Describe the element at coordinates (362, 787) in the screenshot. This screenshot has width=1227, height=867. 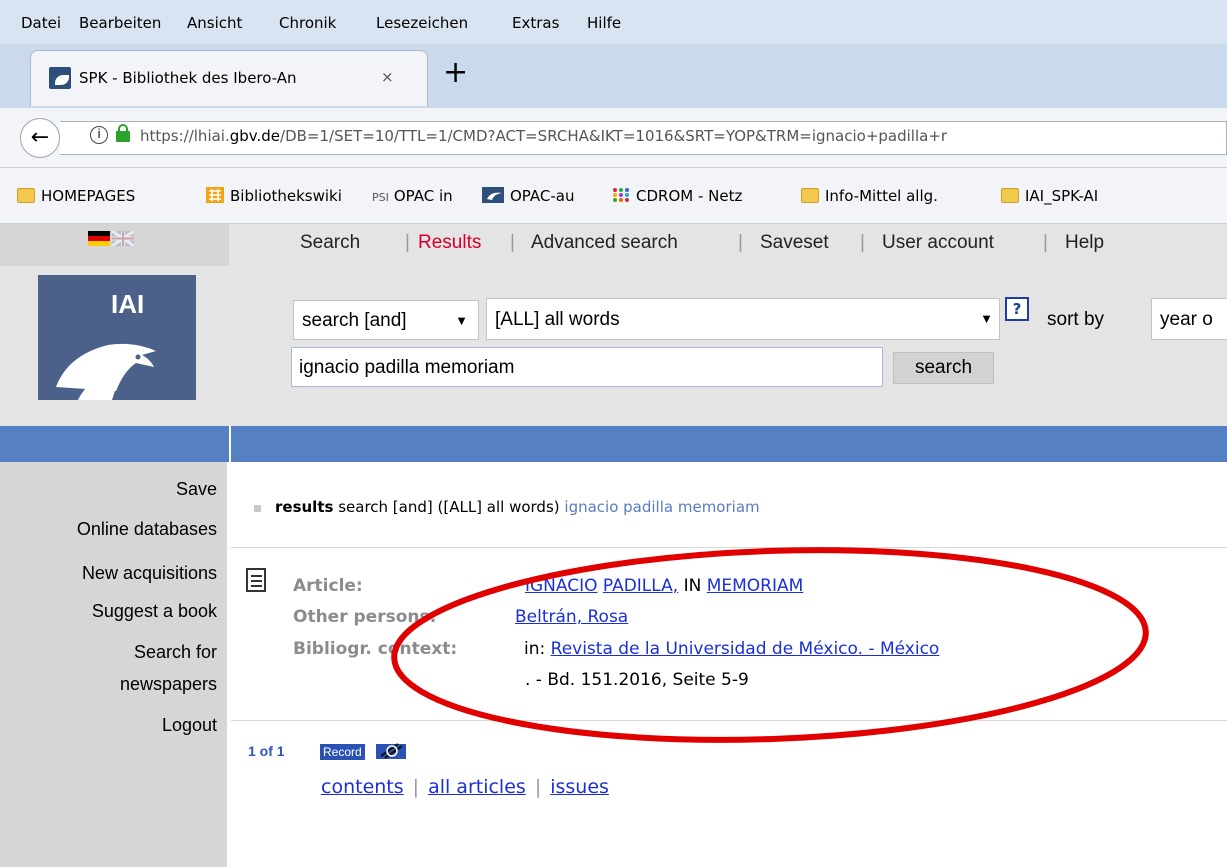
I see `contents-link: contents` at that location.